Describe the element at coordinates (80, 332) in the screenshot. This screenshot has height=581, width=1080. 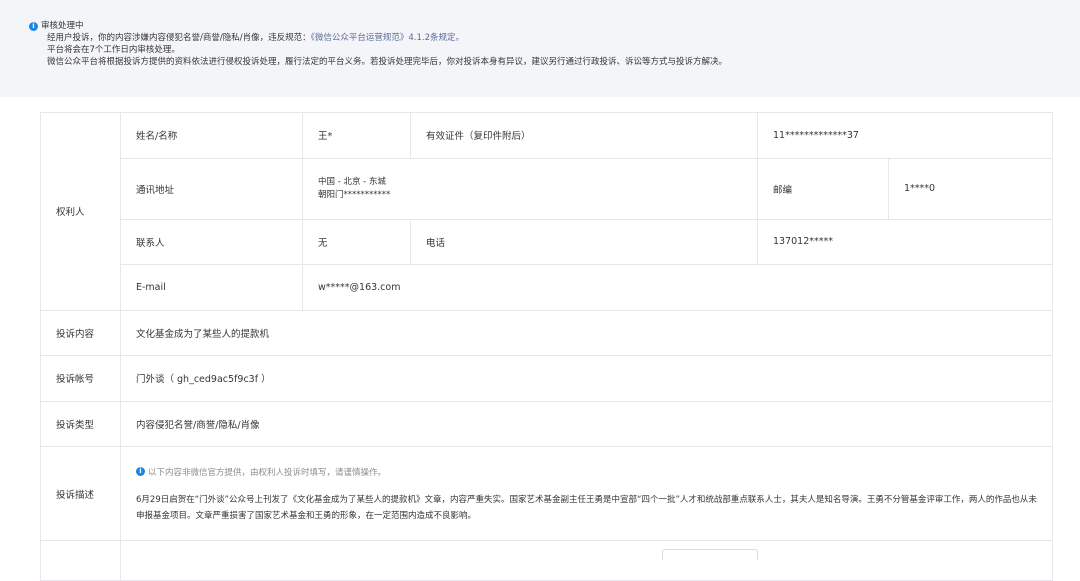
I see `content-label: 投诉内容` at that location.